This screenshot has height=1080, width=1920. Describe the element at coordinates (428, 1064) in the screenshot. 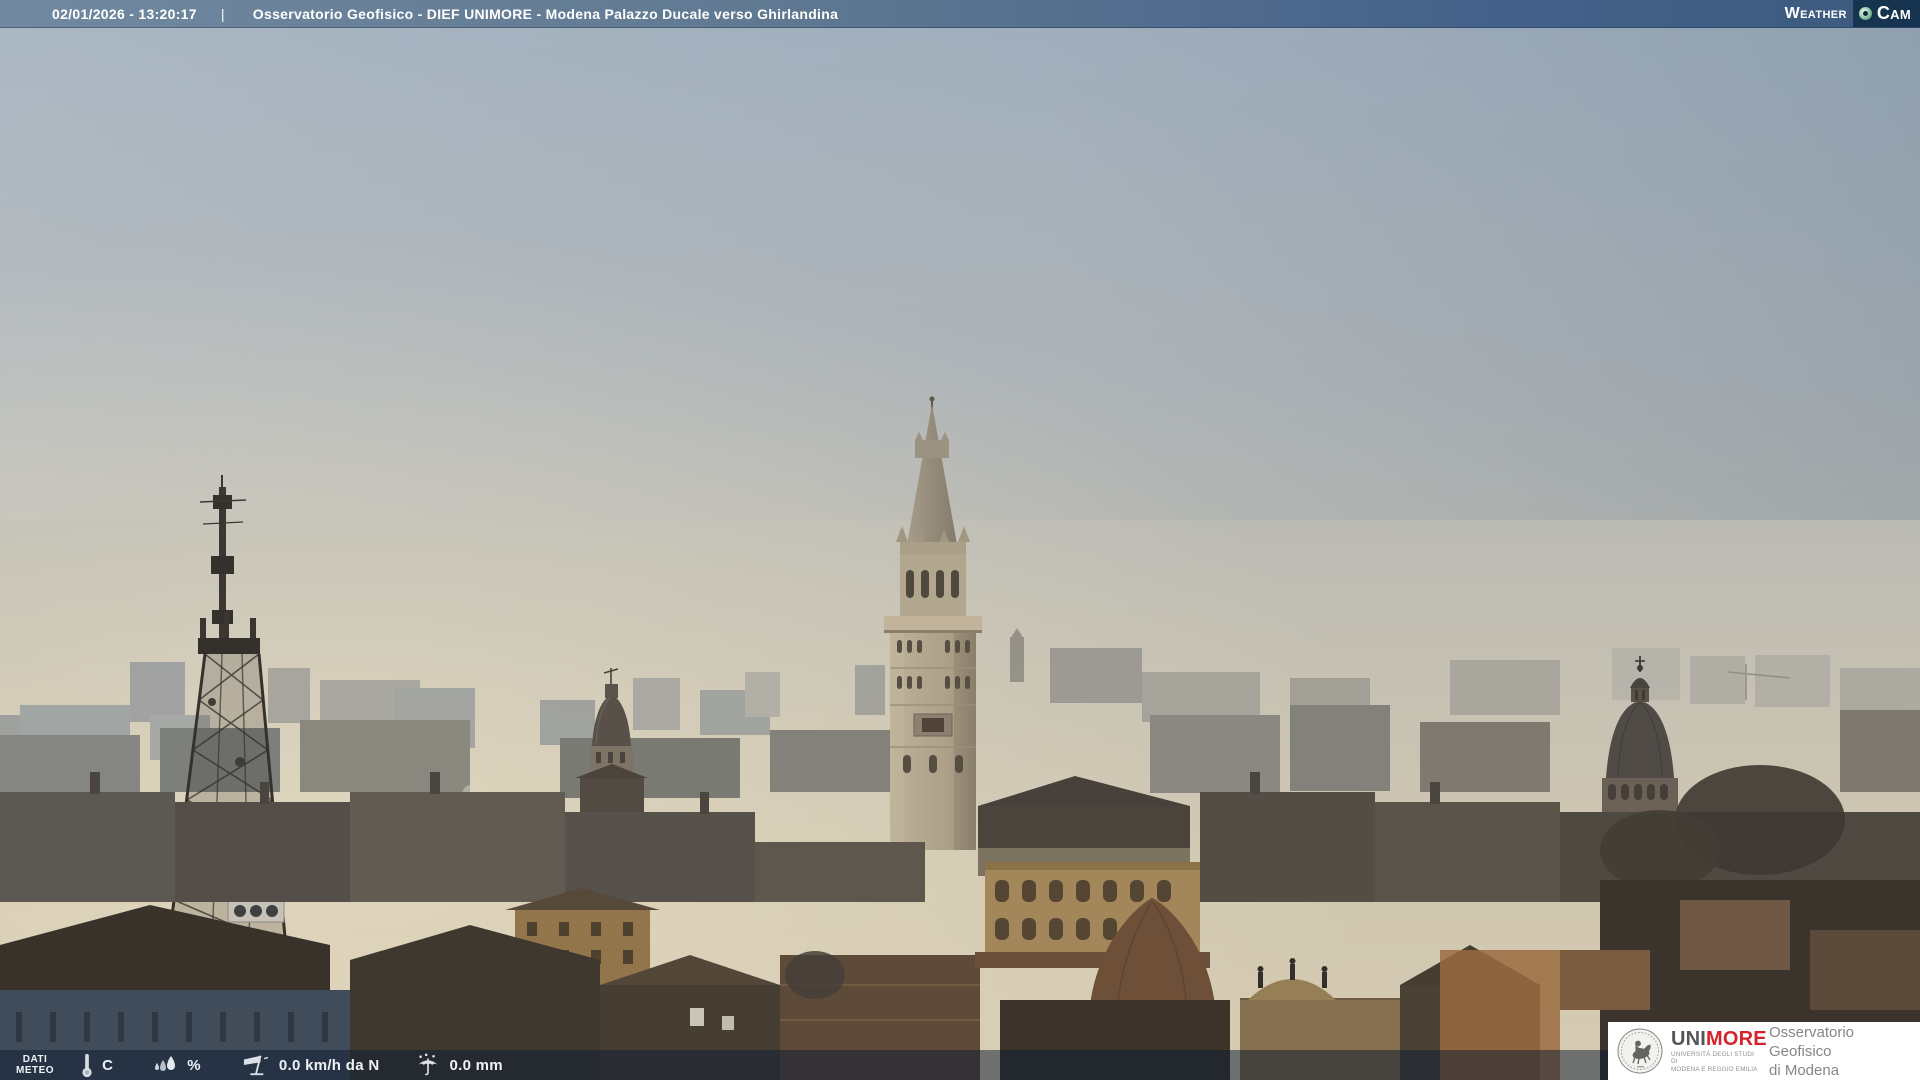

I see `umbrella-icon` at that location.